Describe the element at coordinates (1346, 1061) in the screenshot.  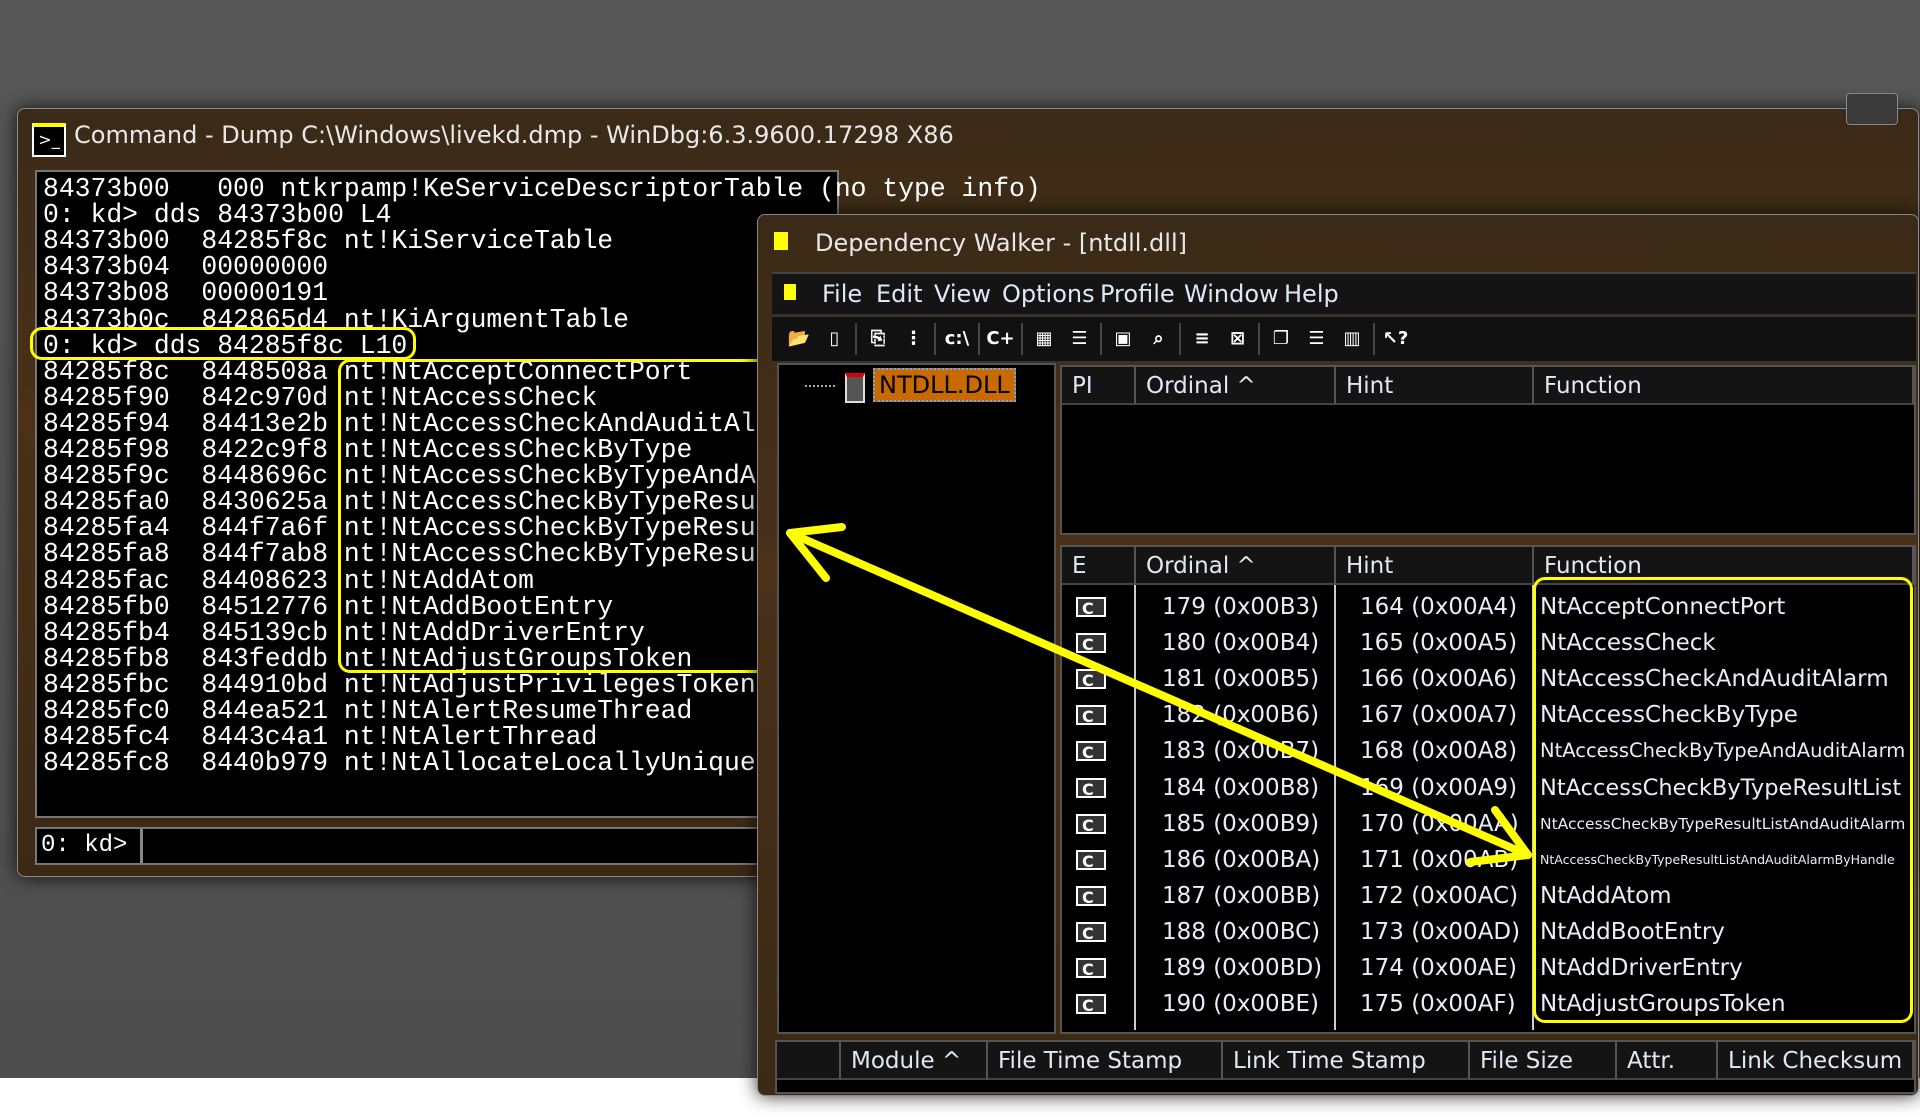
I see `column-header-linktimestamp: Link Time Stamp` at that location.